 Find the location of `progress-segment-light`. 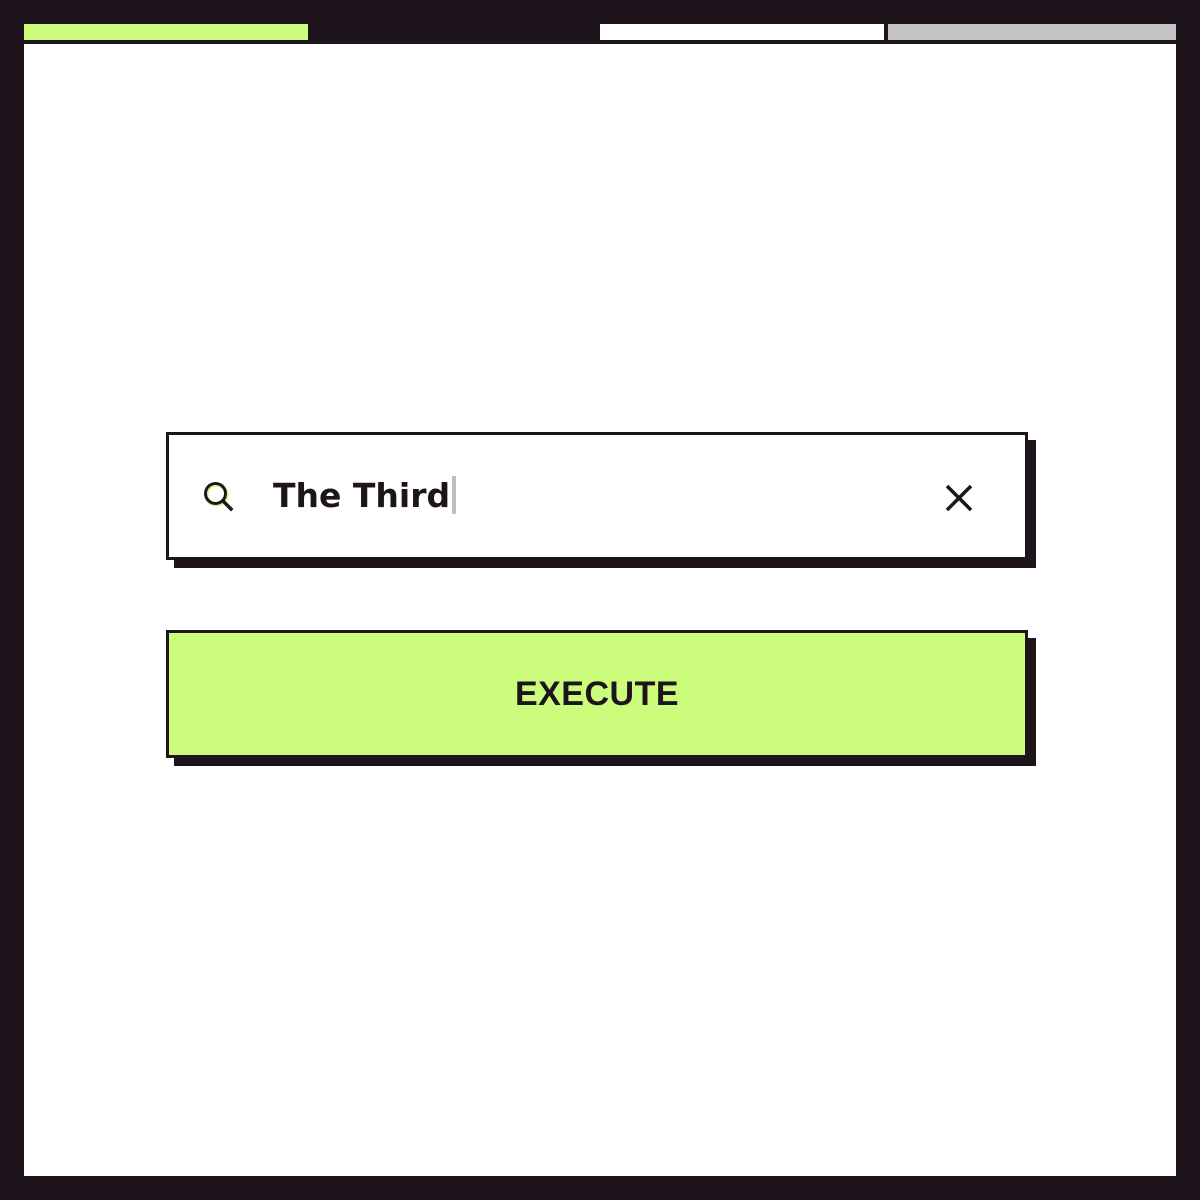

progress-segment-light is located at coordinates (742, 32).